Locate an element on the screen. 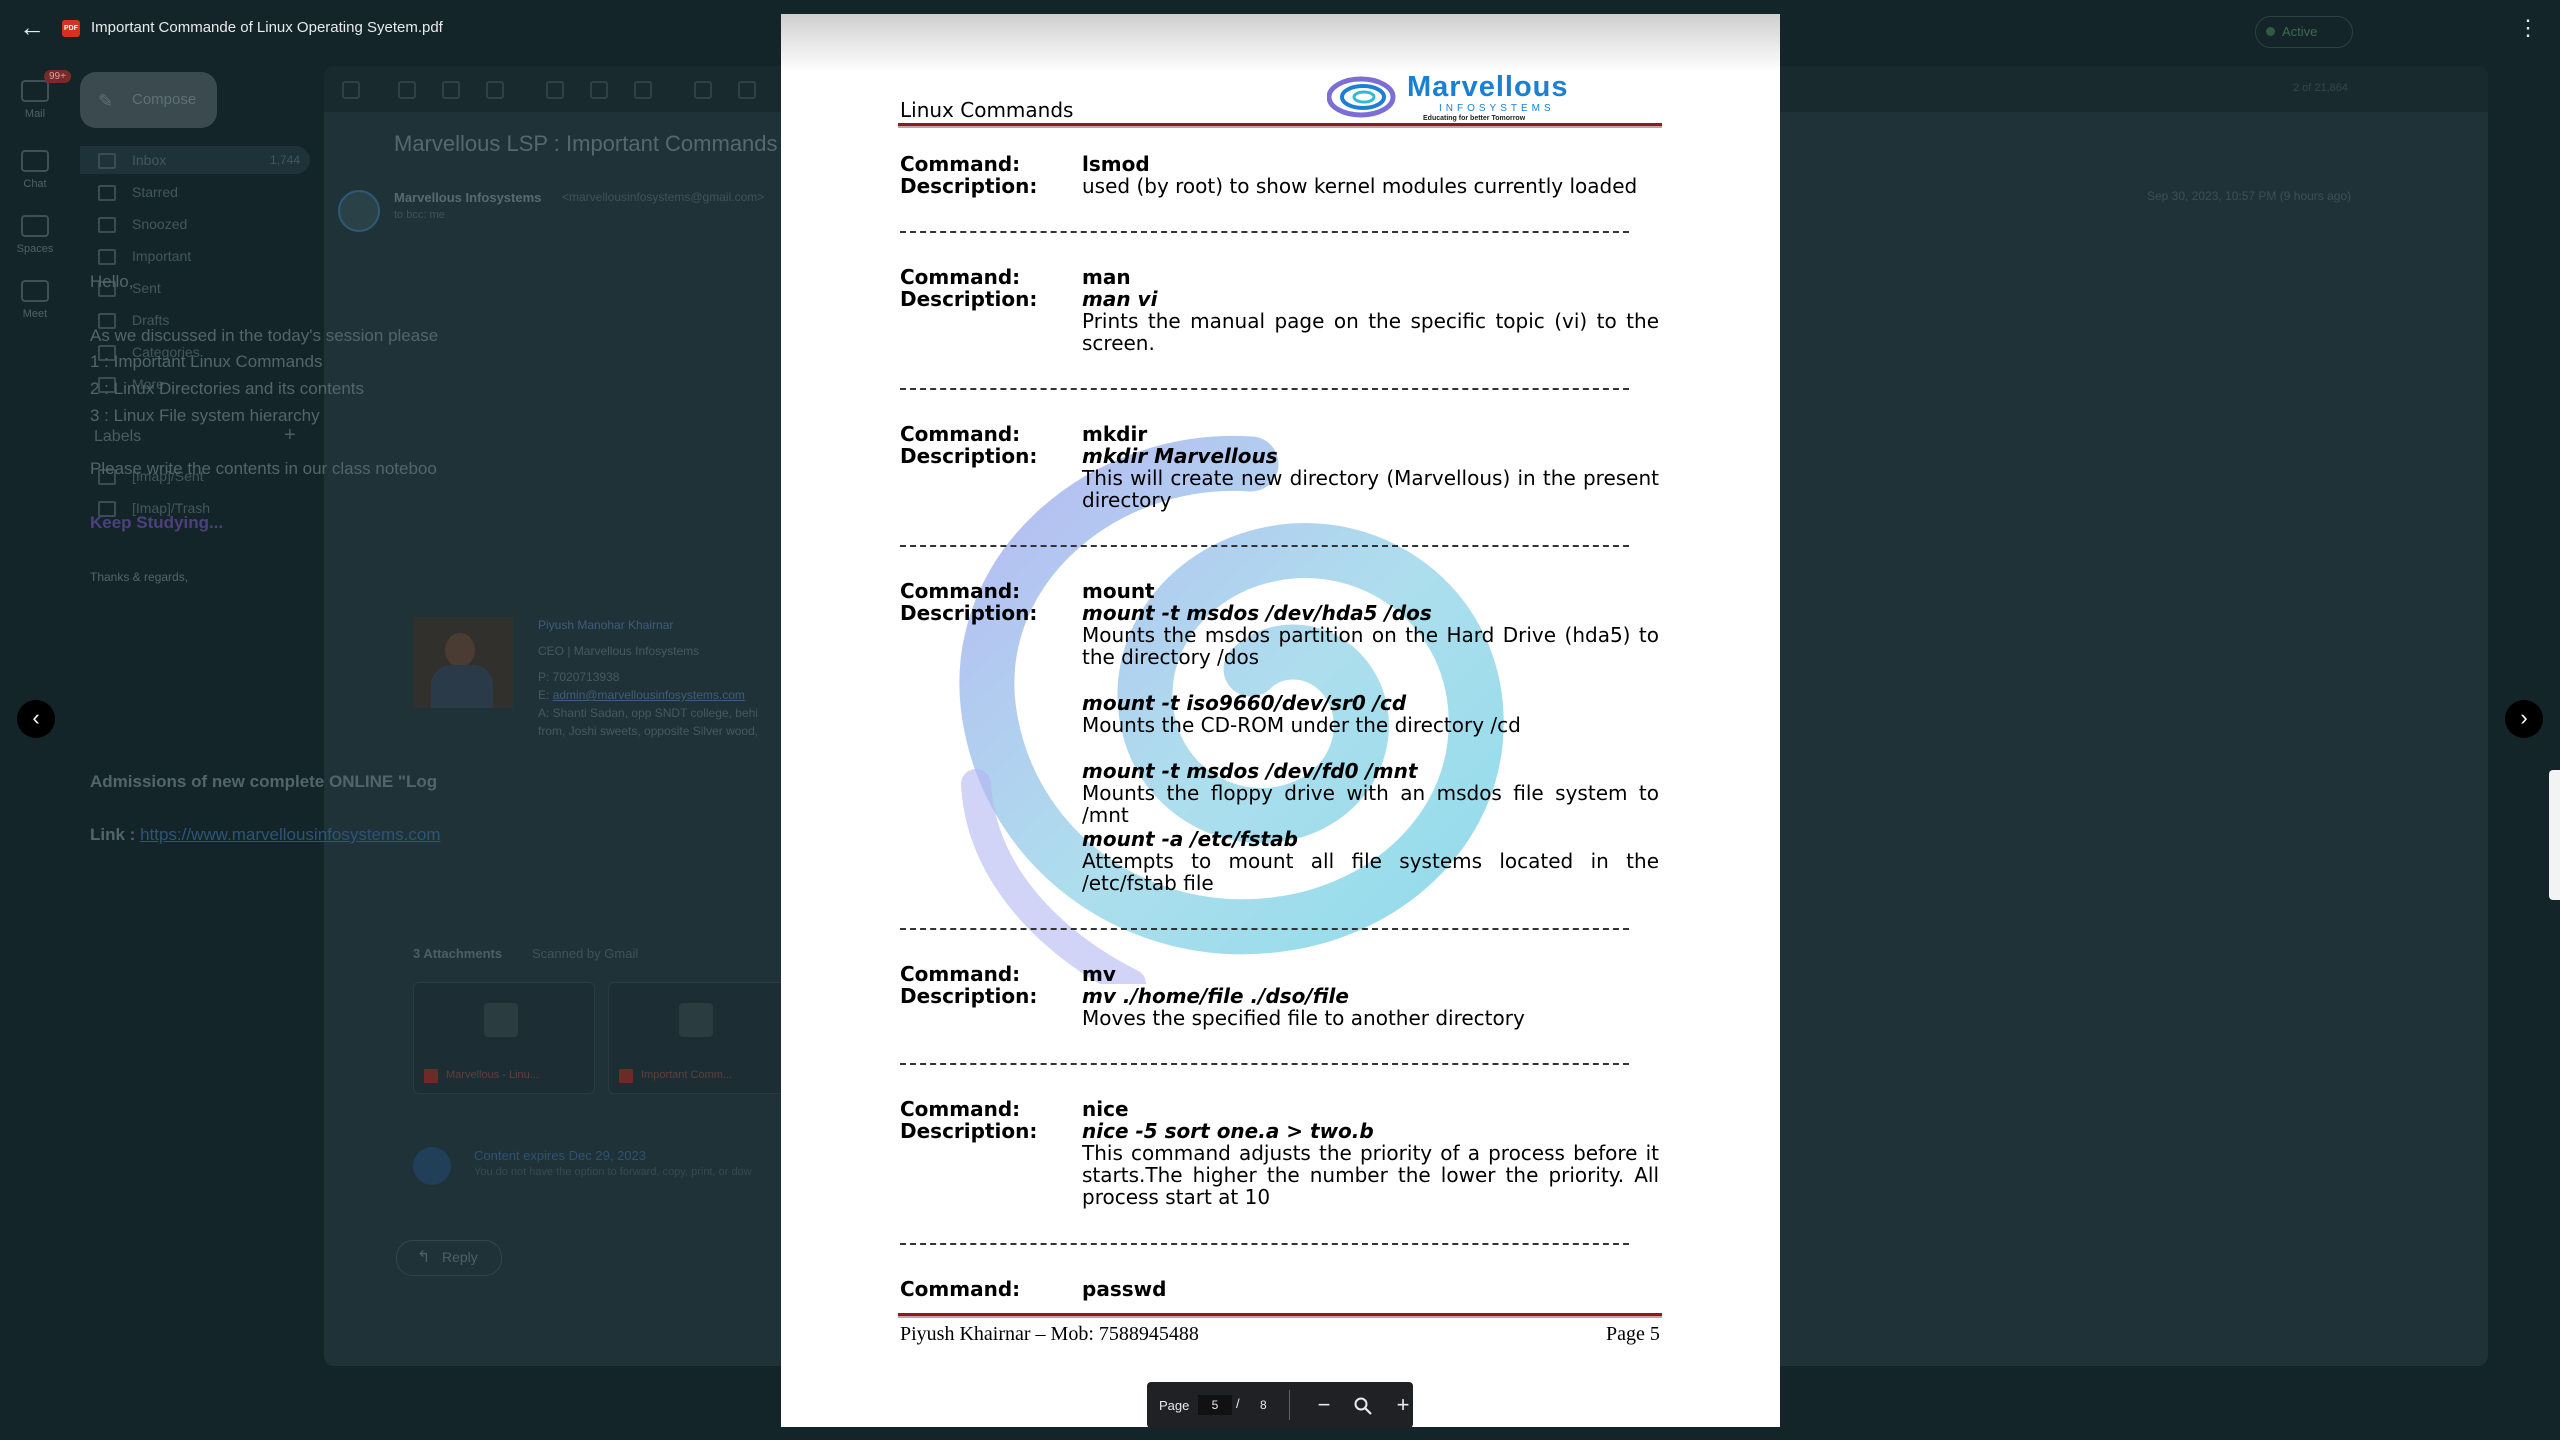 The height and width of the screenshot is (1440, 2560). compose-label: Compose is located at coordinates (164, 99).